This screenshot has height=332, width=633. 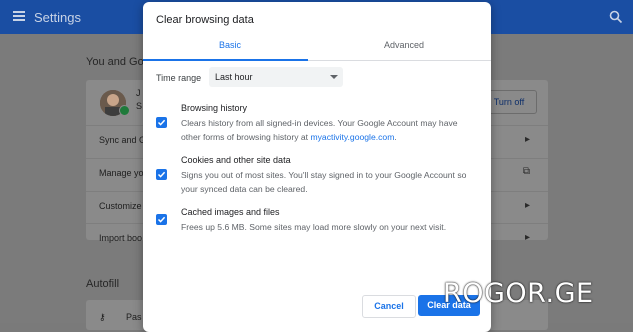 I want to click on app-title: Settings, so click(x=57, y=17).